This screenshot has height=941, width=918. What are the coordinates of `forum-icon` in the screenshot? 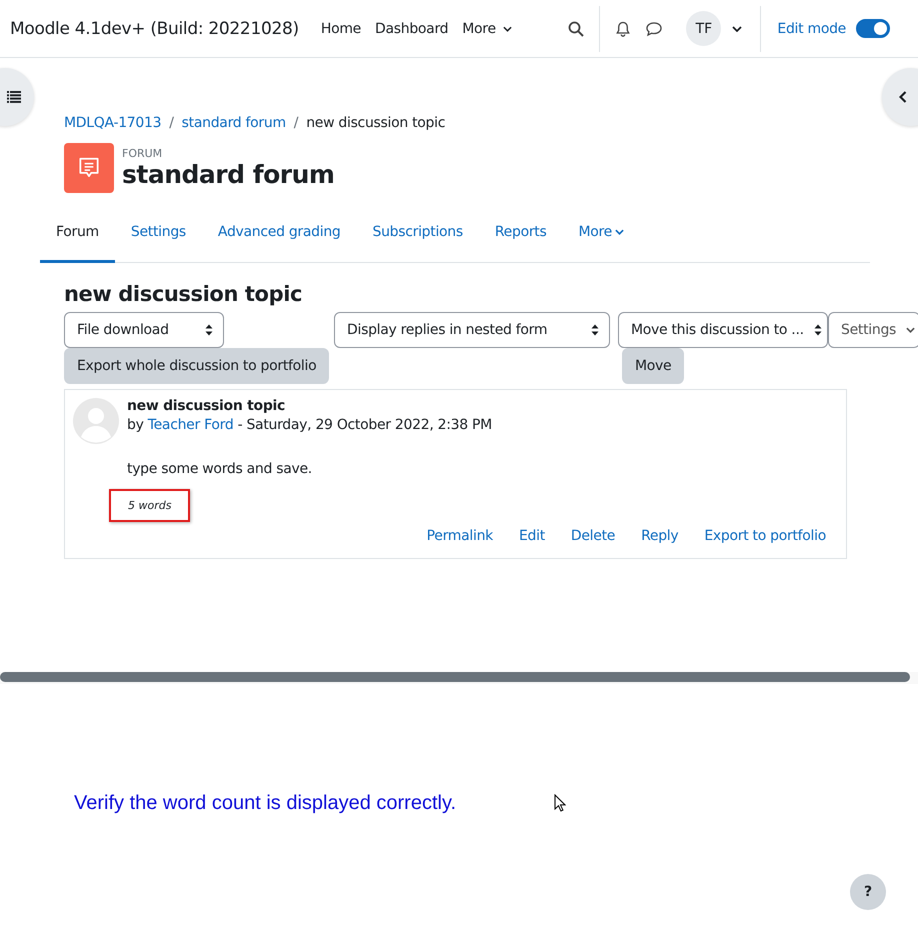 It's located at (89, 168).